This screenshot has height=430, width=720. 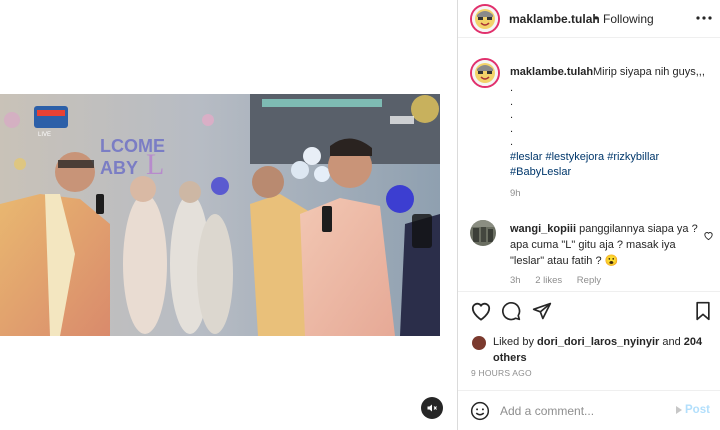 I want to click on liker-avatar, so click(x=479, y=343).